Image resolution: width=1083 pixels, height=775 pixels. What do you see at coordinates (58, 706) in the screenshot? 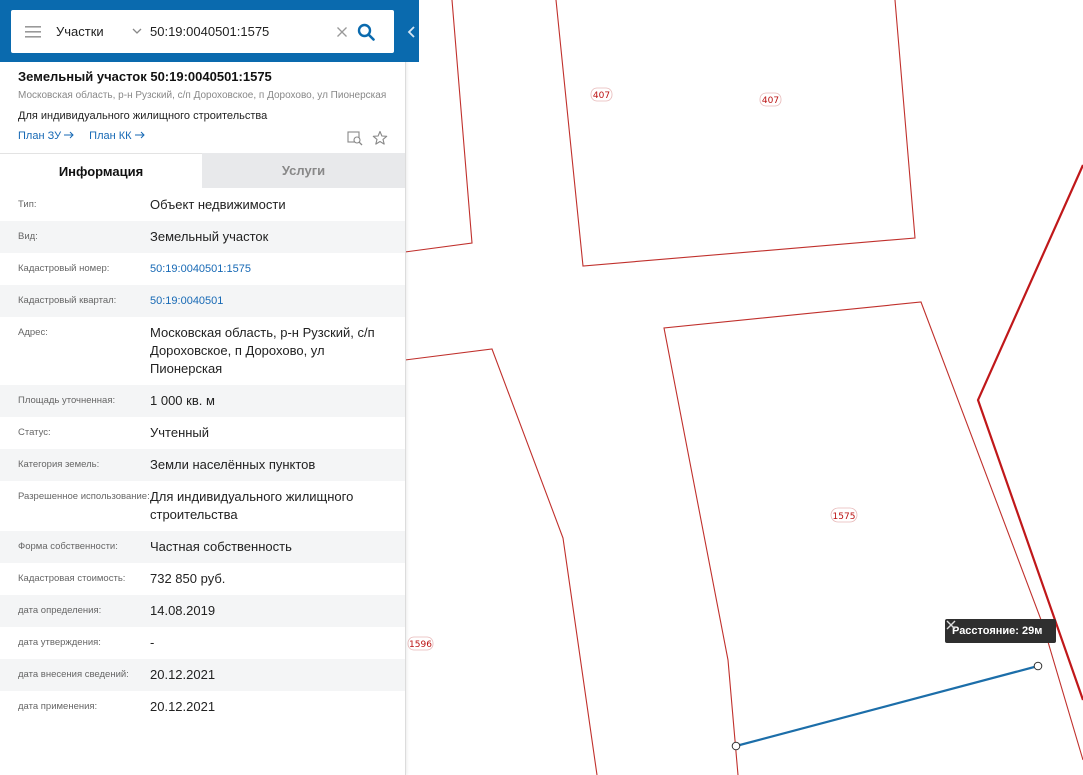
I see `info-row-label: дата применения:` at bounding box center [58, 706].